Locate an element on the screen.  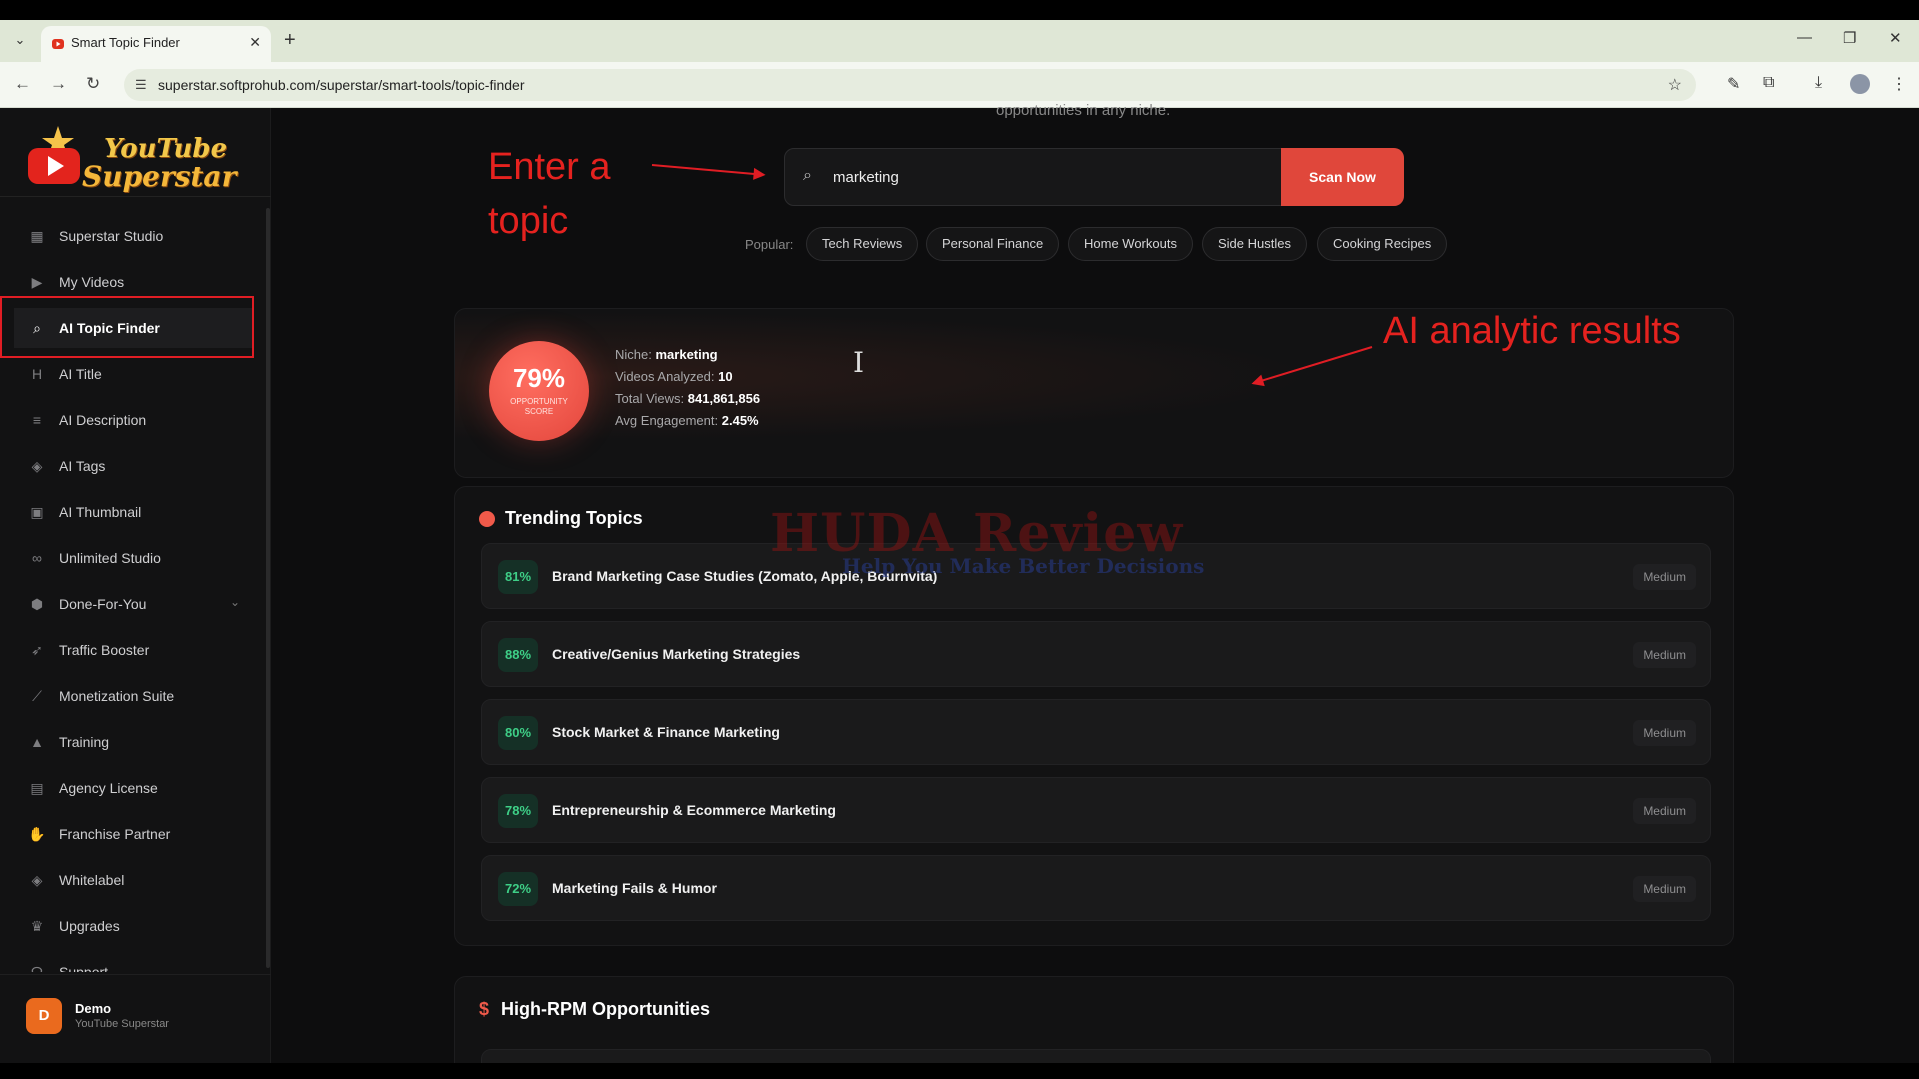
avatar: D is located at coordinates (44, 1016).